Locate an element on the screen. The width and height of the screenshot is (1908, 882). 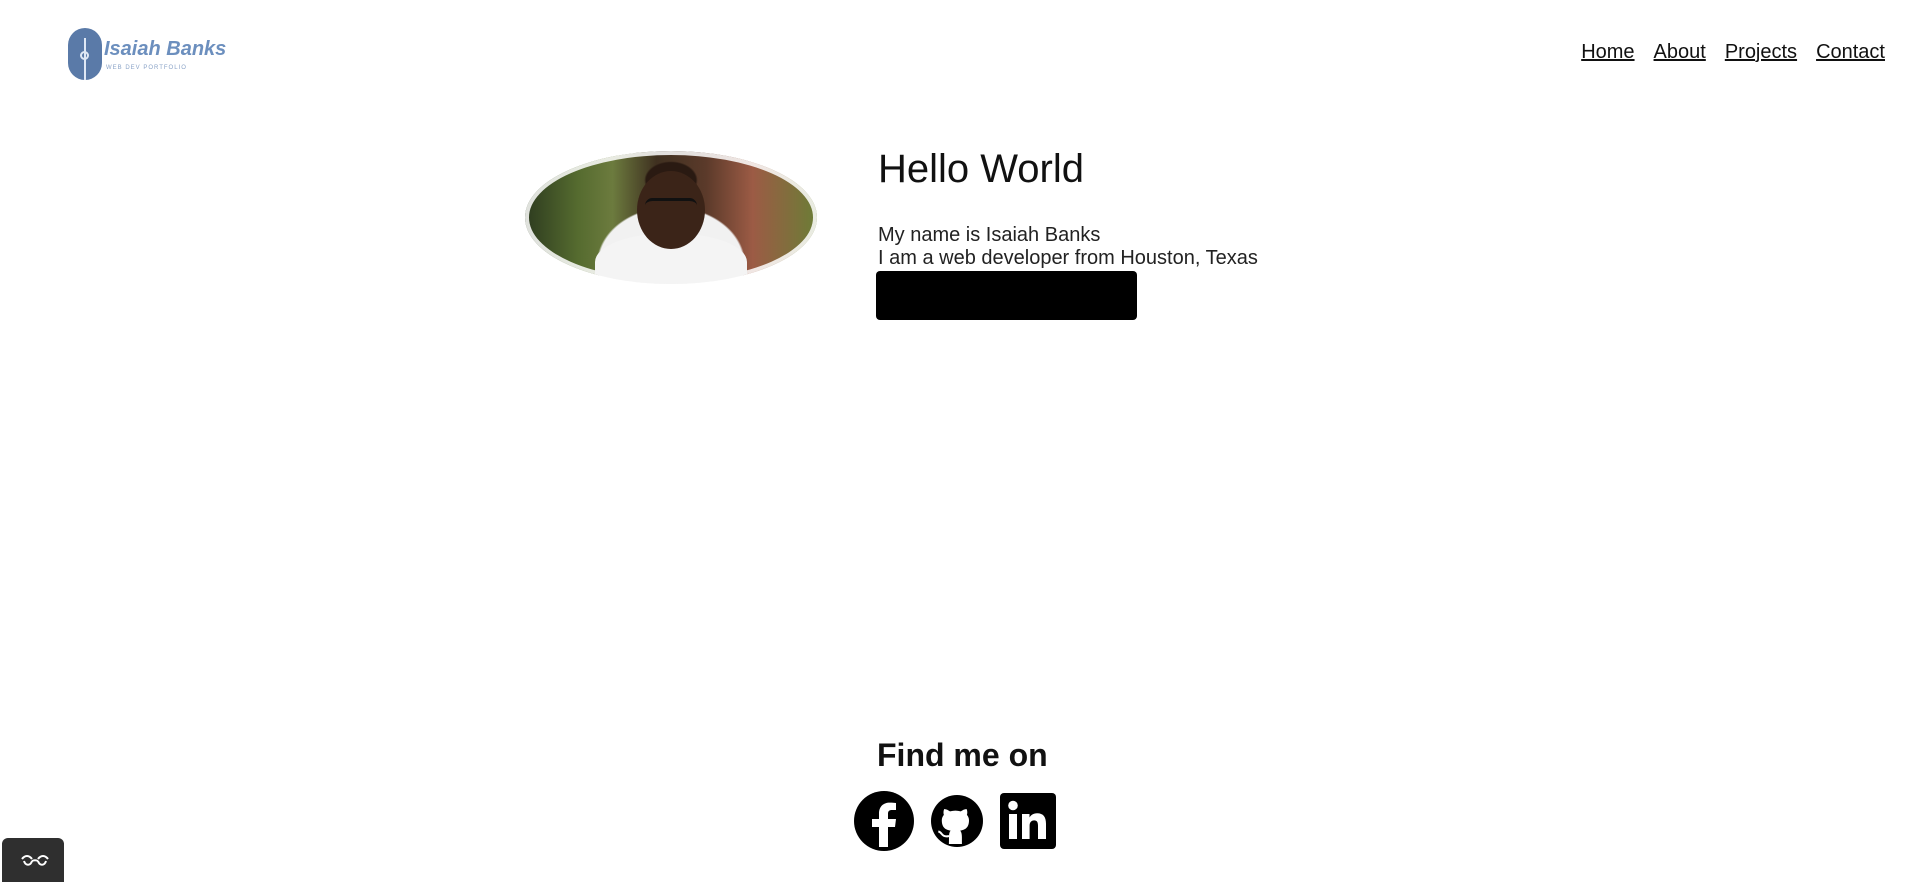
hero-cta-button is located at coordinates (1006, 295).